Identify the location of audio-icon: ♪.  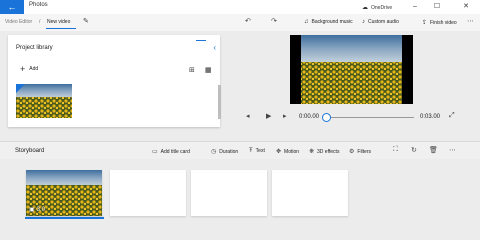
(363, 22).